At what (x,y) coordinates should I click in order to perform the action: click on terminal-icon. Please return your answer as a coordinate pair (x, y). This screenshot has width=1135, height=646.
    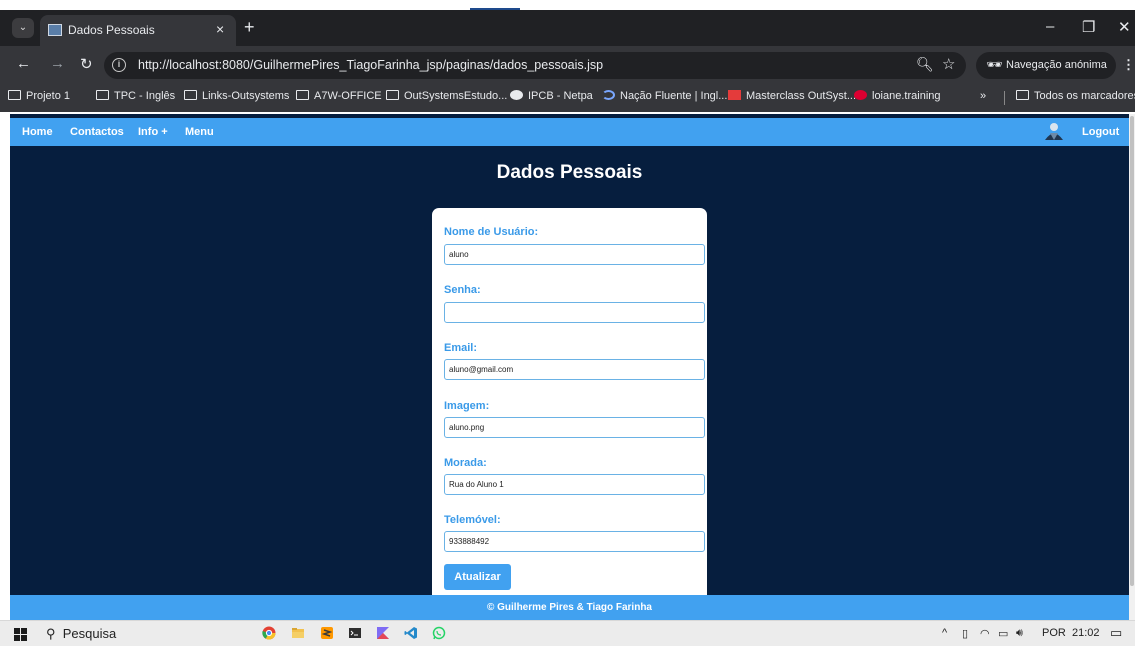
    Looking at the image, I should click on (355, 633).